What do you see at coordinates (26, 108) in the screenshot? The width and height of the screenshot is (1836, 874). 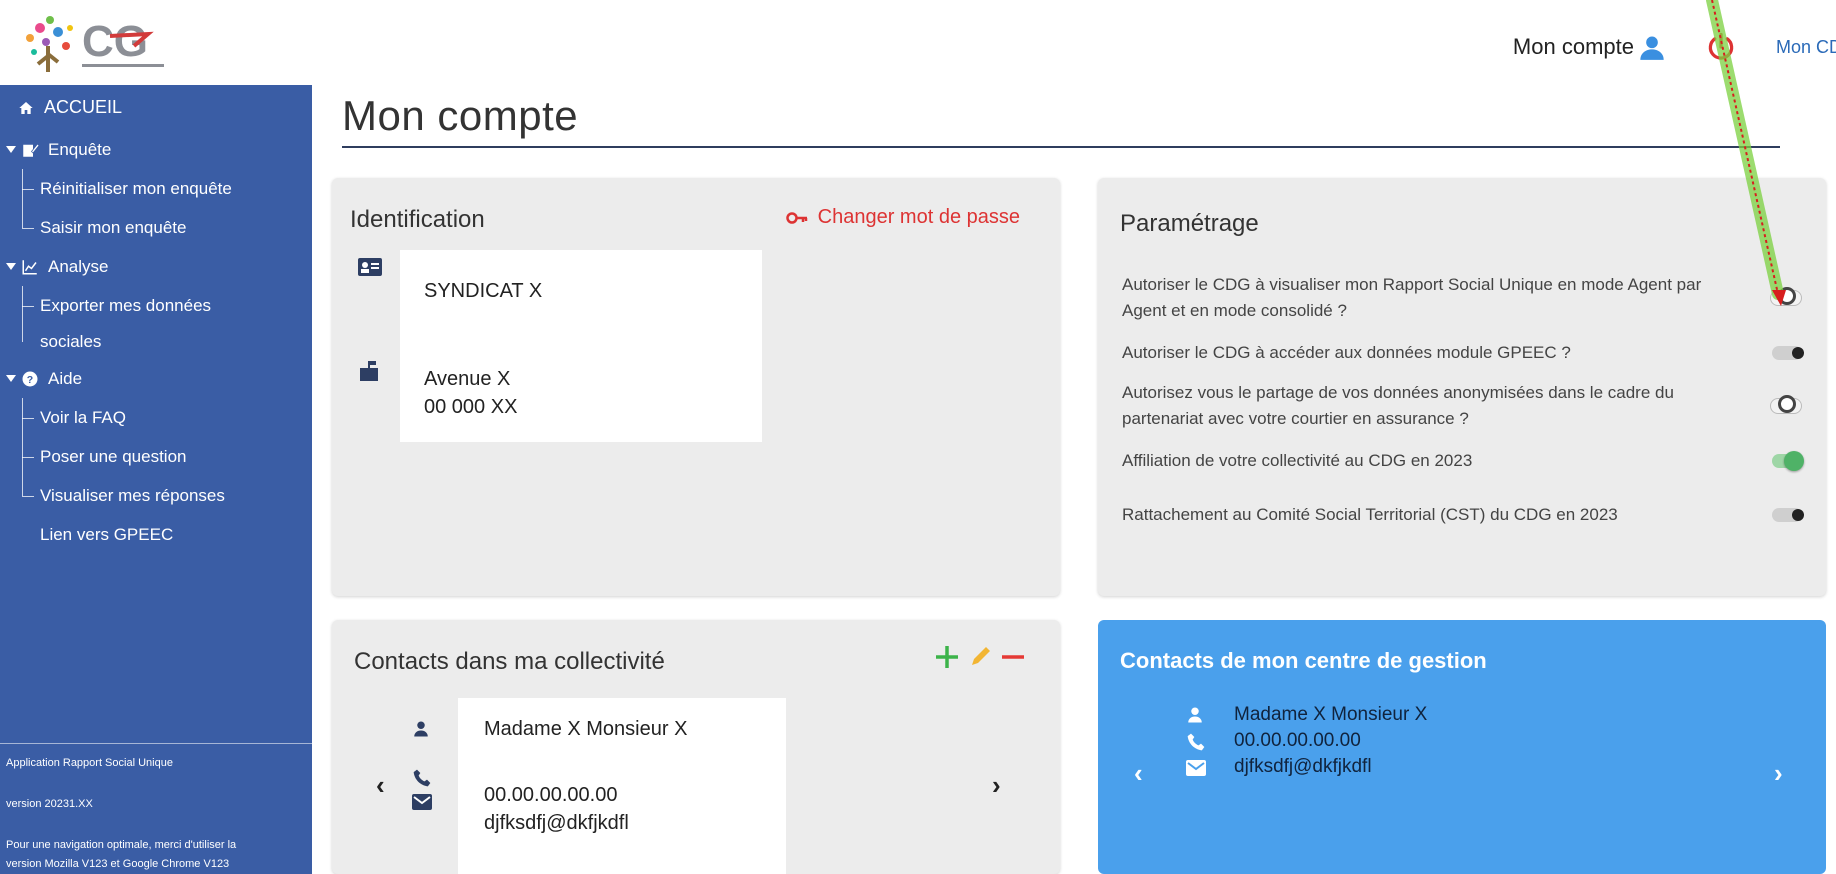 I see `home-icon` at bounding box center [26, 108].